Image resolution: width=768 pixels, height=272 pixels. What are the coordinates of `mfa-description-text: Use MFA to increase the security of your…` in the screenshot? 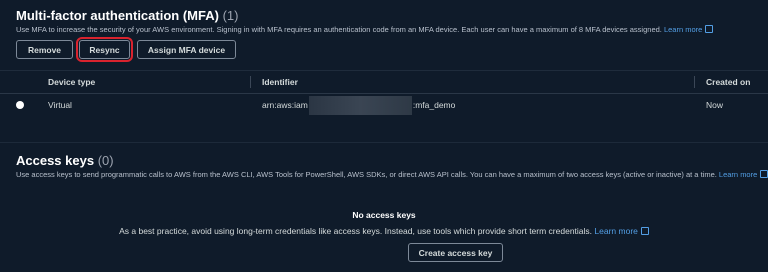 It's located at (339, 29).